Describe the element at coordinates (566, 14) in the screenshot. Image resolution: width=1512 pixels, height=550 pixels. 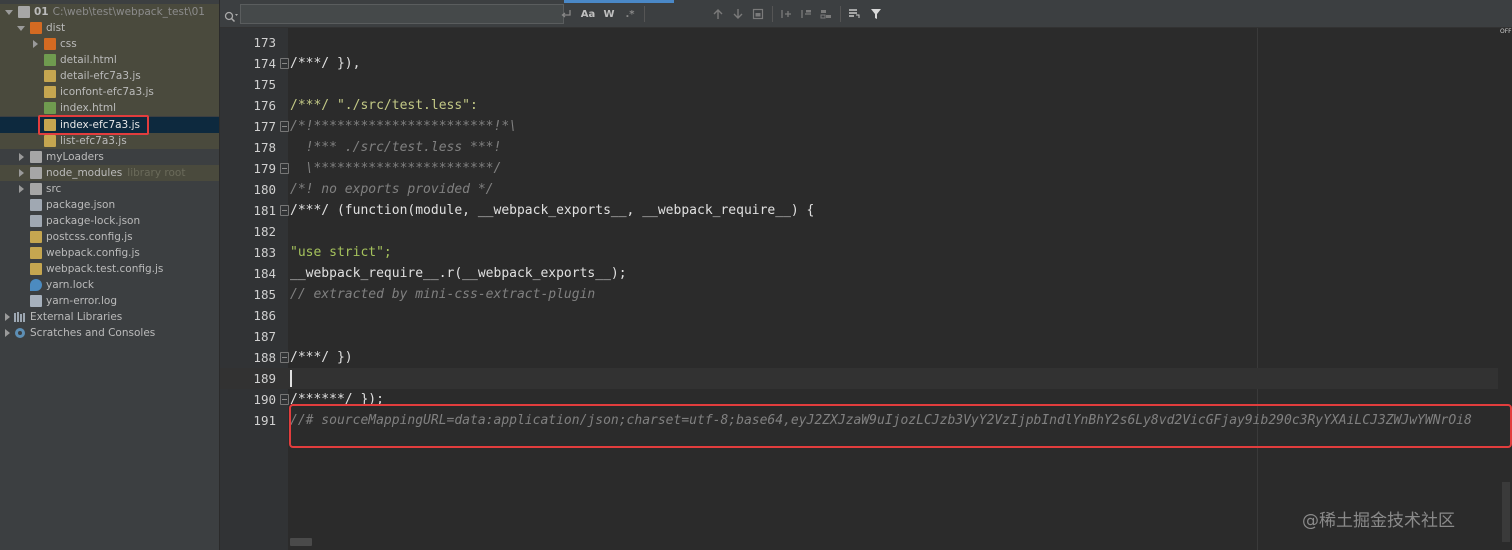
I see `new-line-icon` at that location.